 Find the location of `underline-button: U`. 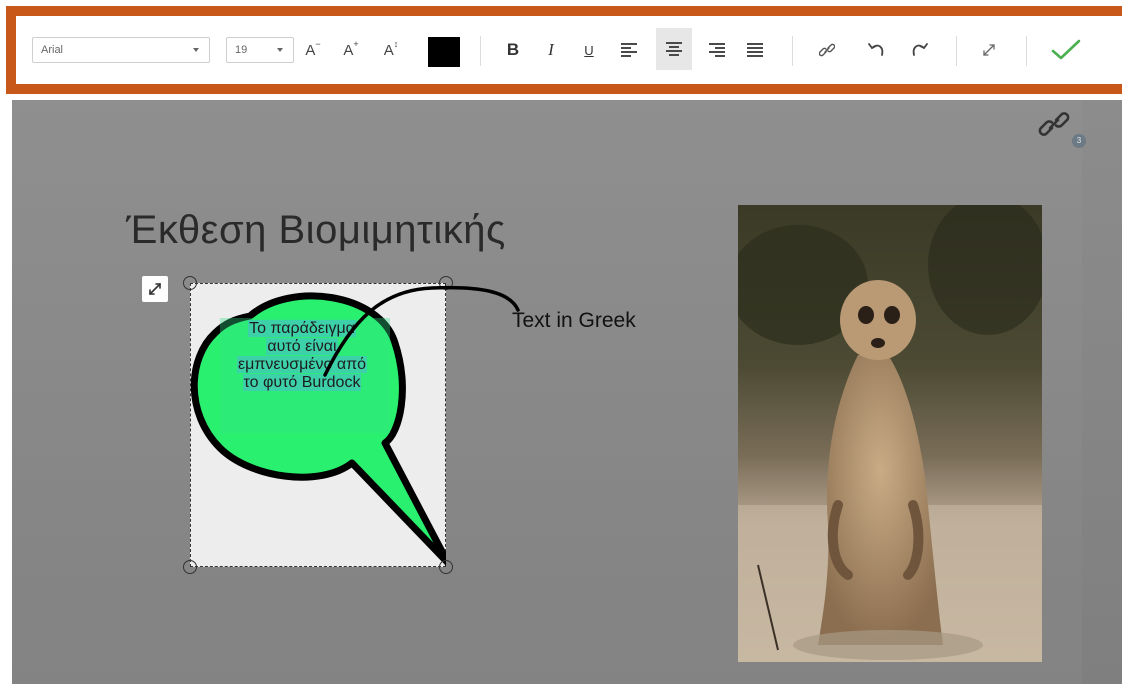

underline-button: U is located at coordinates (589, 50).